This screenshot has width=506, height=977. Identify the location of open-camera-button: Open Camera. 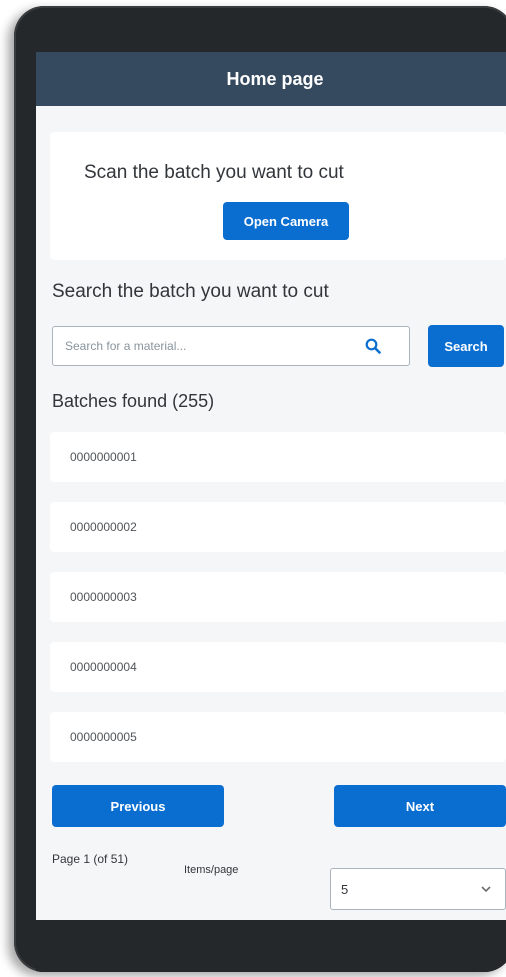
(286, 221).